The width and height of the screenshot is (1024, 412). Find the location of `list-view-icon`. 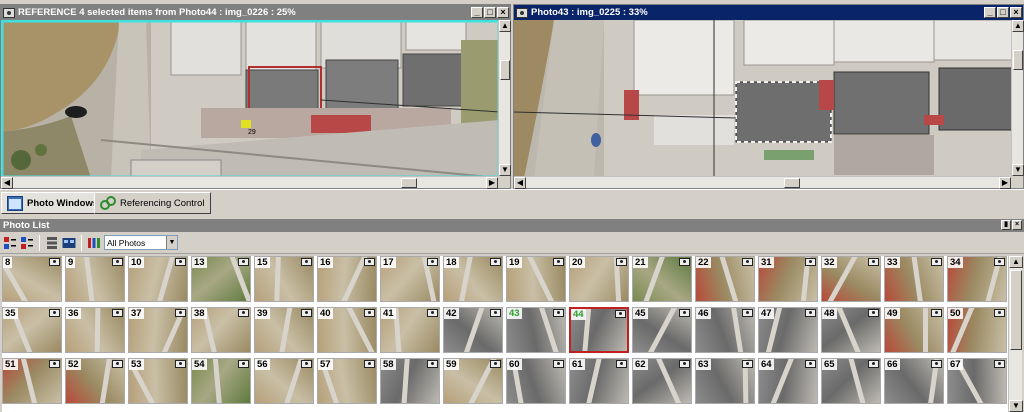

list-view-icon is located at coordinates (52, 243).